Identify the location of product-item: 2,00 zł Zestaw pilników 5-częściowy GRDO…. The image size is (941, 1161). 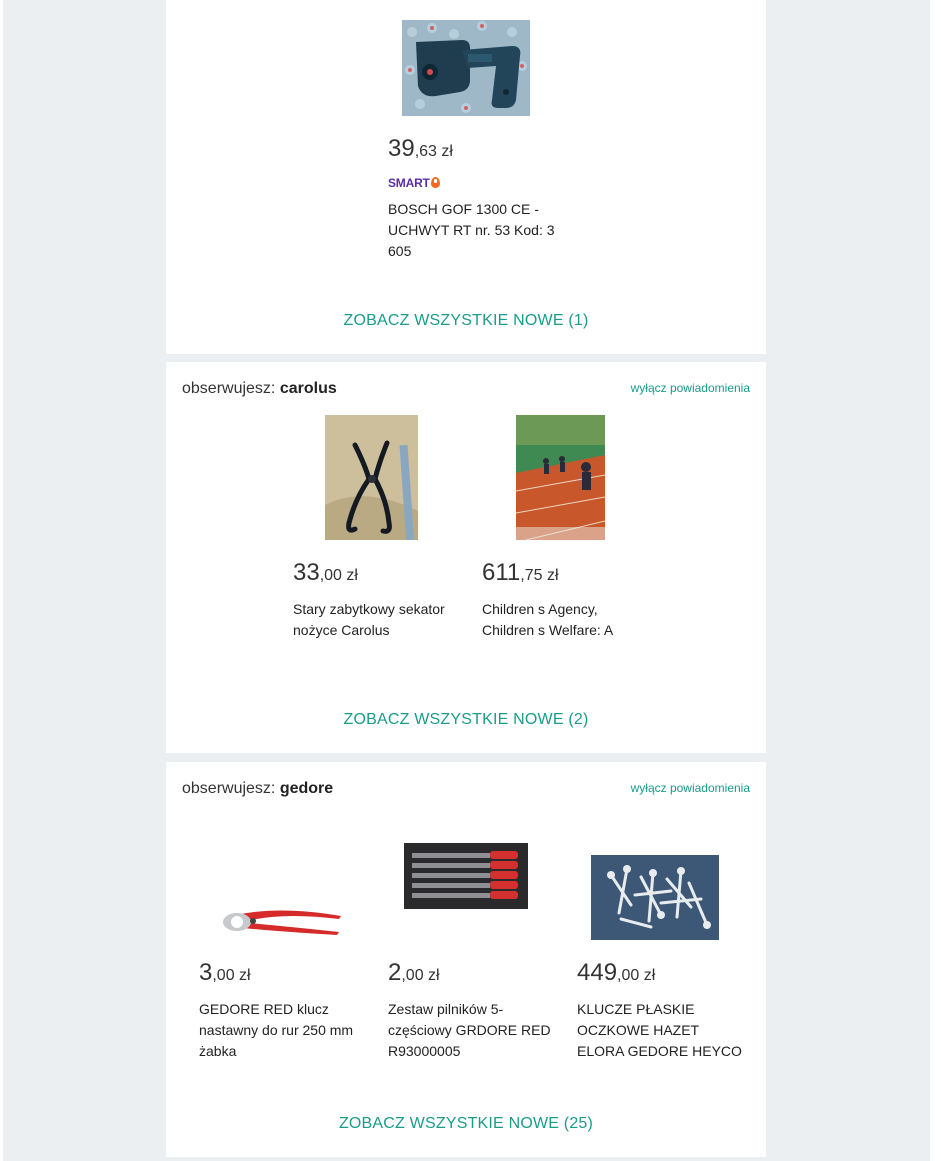
(473, 955).